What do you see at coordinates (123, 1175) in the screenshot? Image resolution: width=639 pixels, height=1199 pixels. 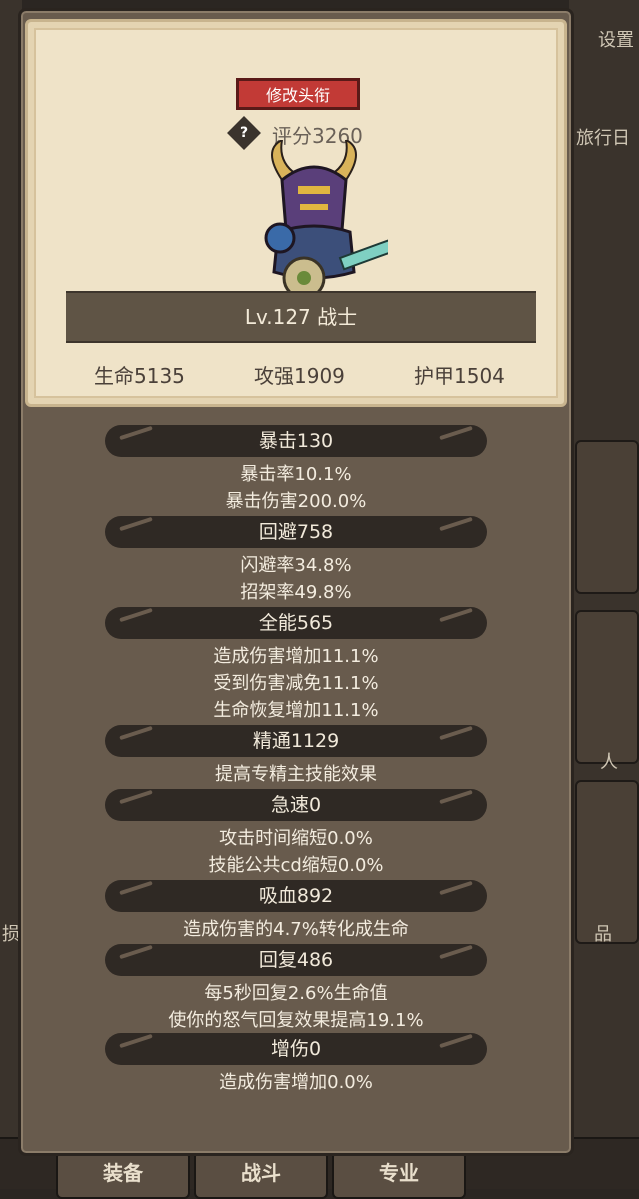 I see `background-equipment-button: 装备` at bounding box center [123, 1175].